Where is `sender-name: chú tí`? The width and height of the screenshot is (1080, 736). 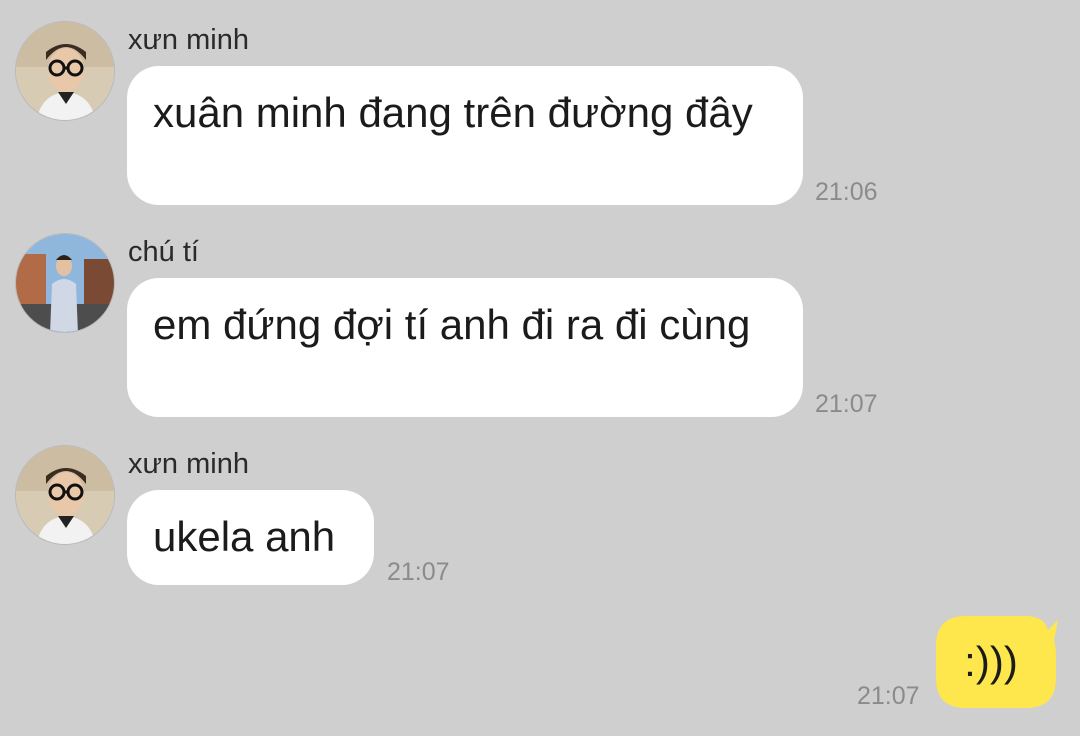
sender-name: chú tí is located at coordinates (163, 252).